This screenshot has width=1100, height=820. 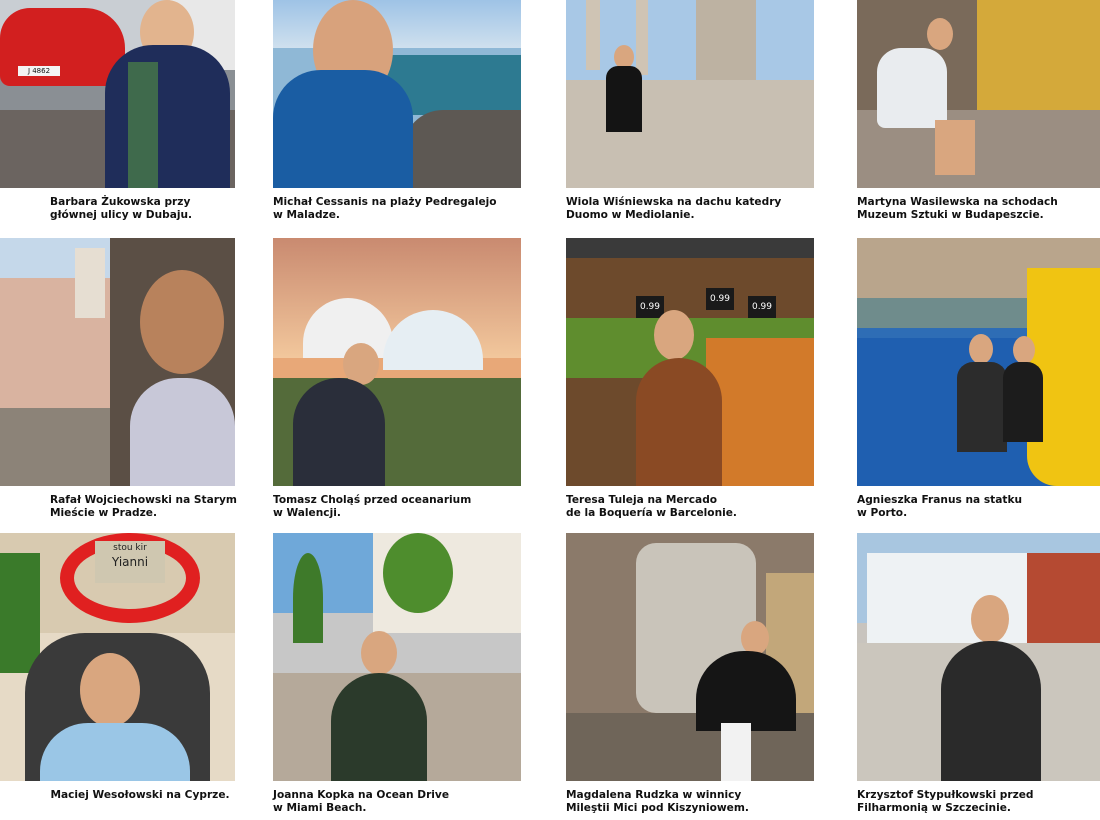 I want to click on license-plate: J 4862, so click(x=39, y=71).